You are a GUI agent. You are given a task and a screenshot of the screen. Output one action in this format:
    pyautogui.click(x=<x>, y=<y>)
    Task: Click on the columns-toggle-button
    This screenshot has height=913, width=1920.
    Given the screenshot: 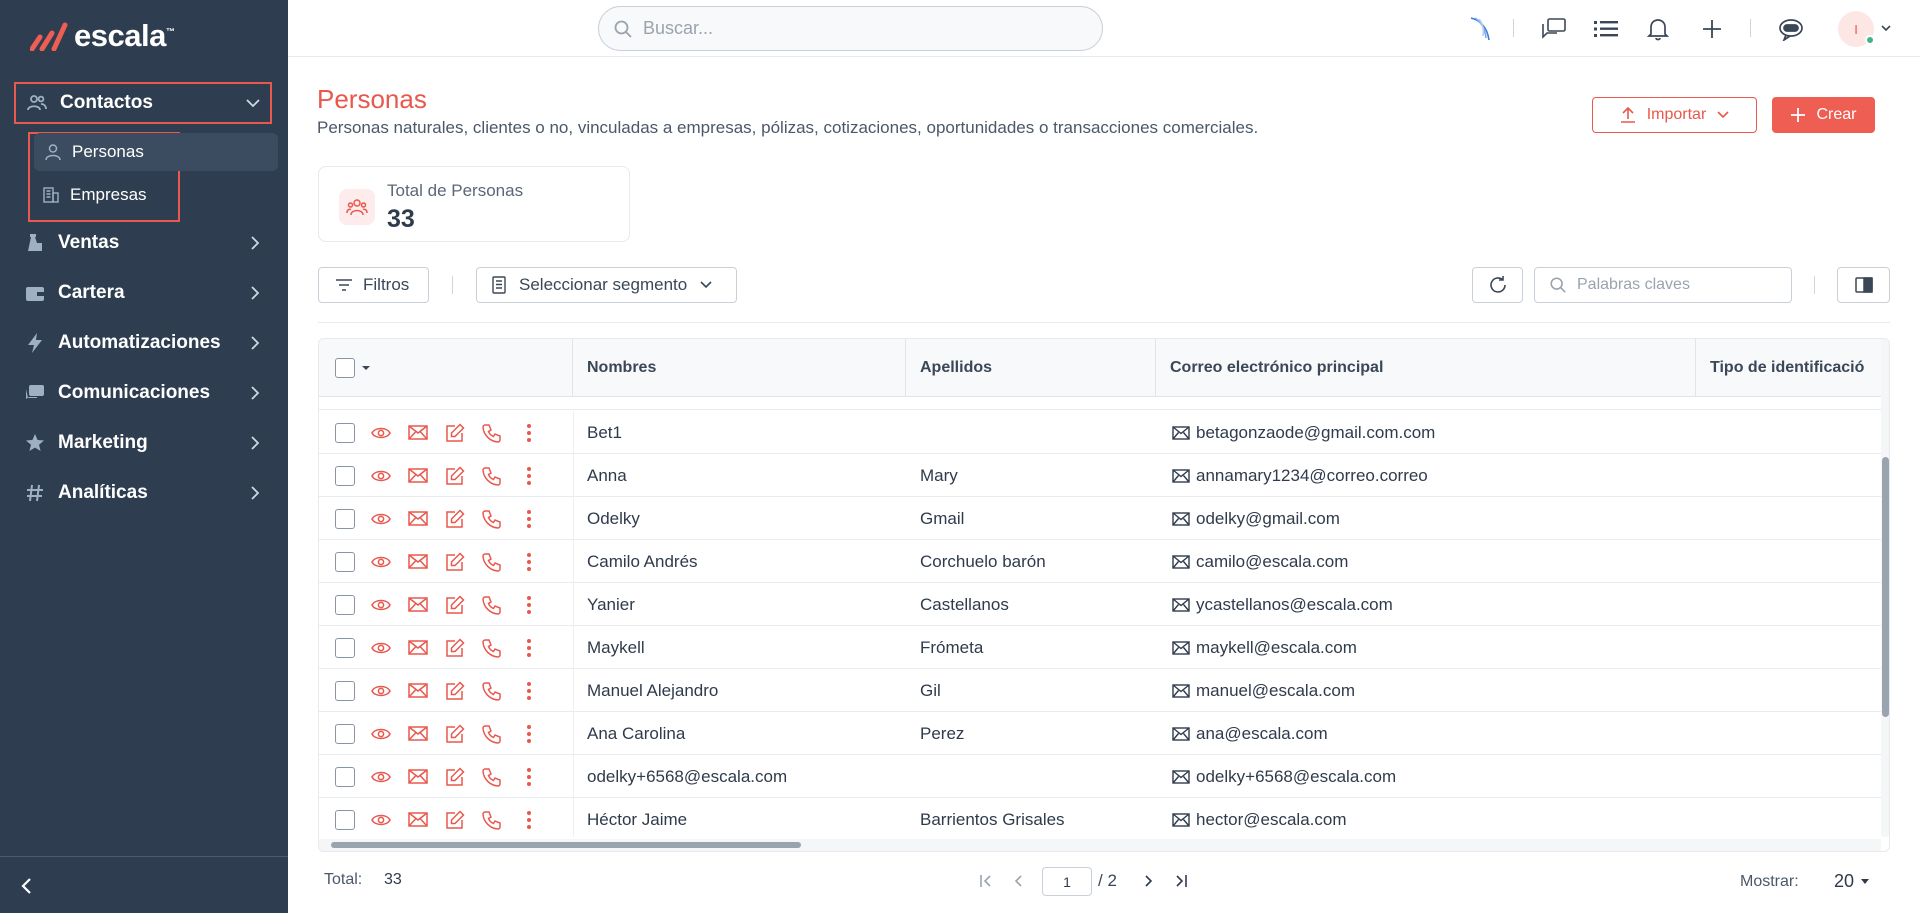 What is the action you would take?
    pyautogui.click(x=1863, y=285)
    